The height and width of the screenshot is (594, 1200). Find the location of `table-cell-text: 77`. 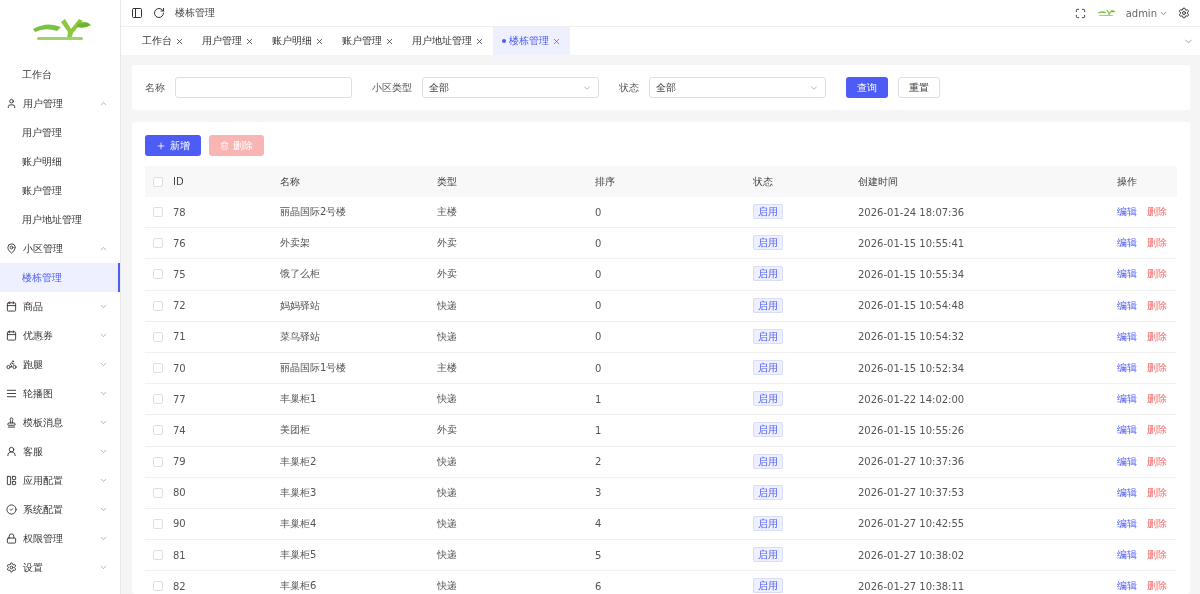

table-cell-text: 77 is located at coordinates (180, 399).